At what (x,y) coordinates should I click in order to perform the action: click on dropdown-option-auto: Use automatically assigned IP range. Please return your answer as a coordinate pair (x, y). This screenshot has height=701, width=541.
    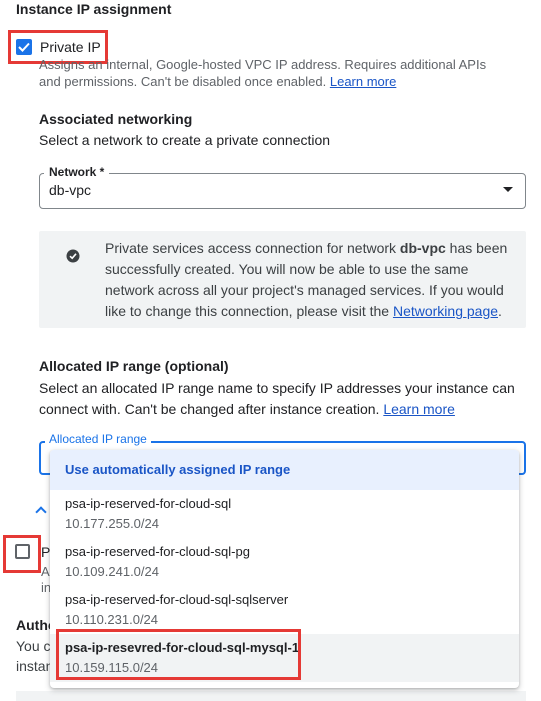
    Looking at the image, I should click on (284, 470).